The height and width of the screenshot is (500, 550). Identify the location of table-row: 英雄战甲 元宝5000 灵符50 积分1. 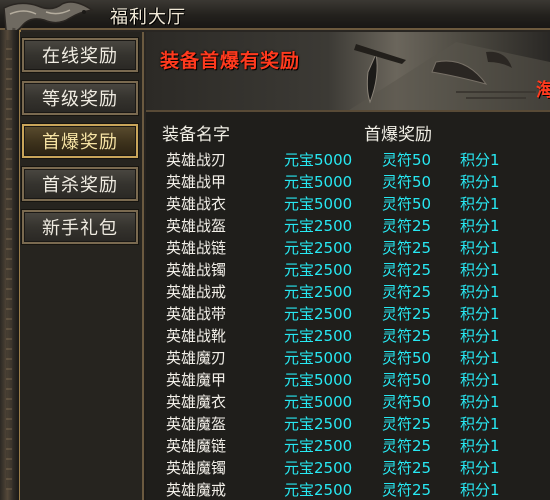
(348, 181).